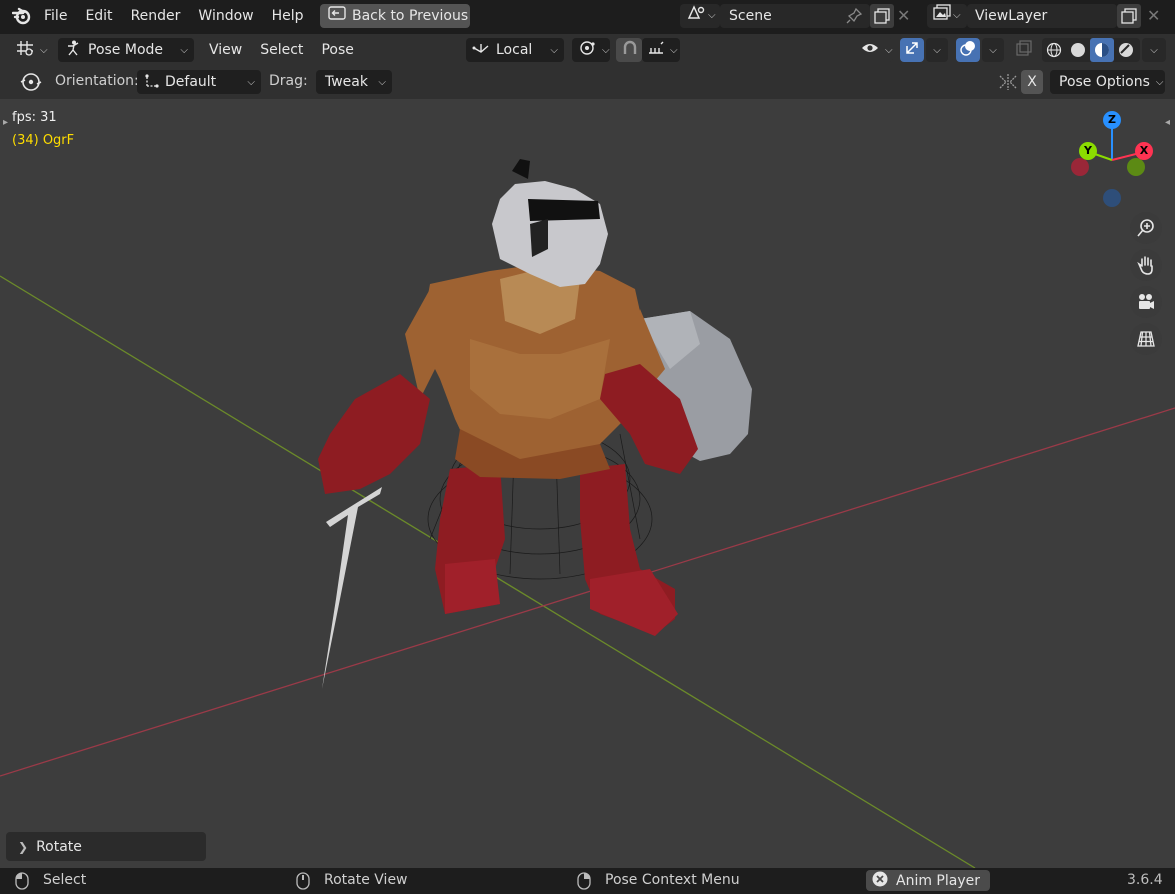 The width and height of the screenshot is (1175, 894). What do you see at coordinates (854, 17) in the screenshot?
I see `pin-icon` at bounding box center [854, 17].